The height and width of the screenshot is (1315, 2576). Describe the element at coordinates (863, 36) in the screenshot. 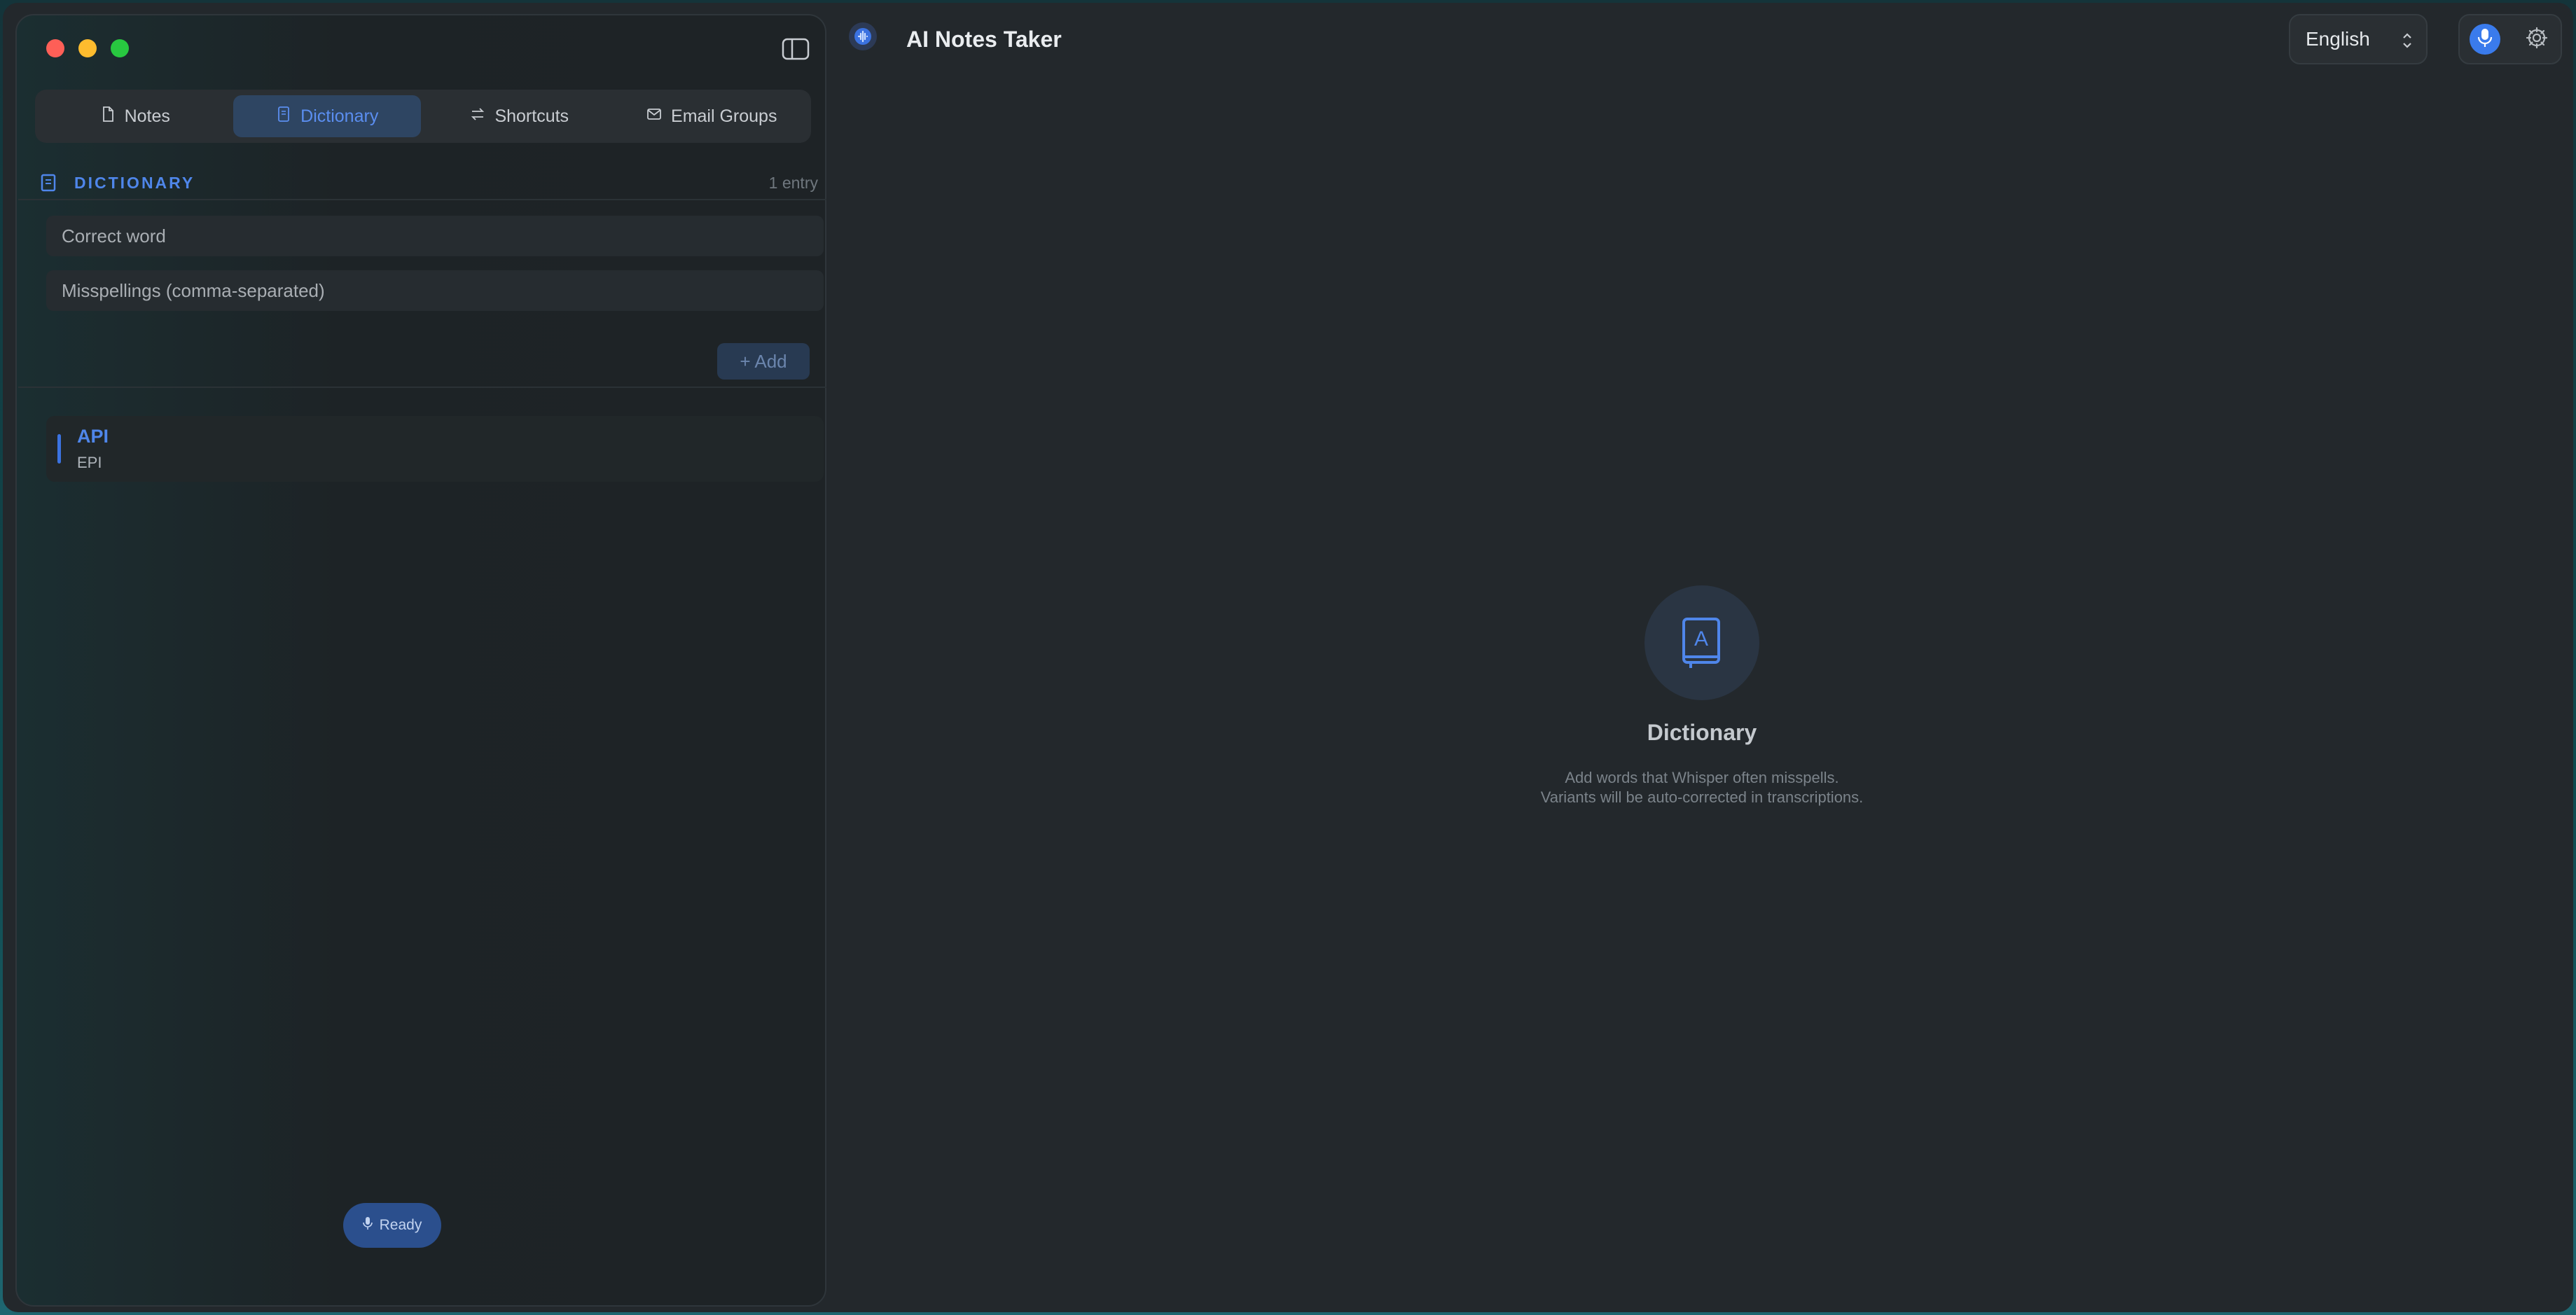

I see `app-logo-icon` at that location.